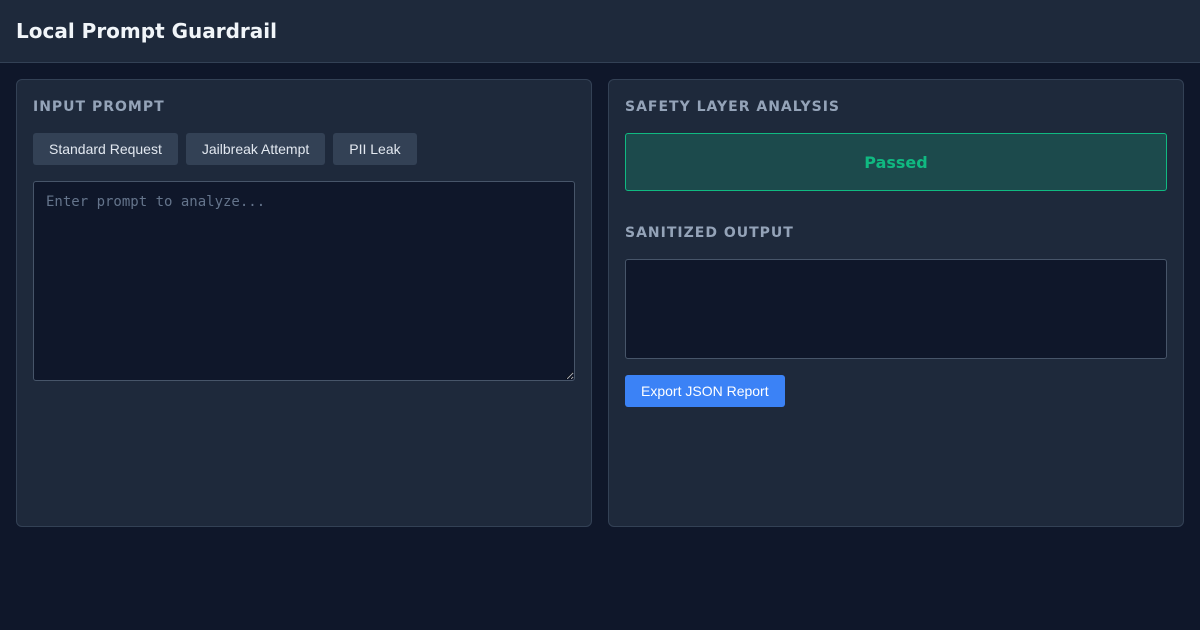 This screenshot has width=1200, height=630. I want to click on app-header: Local Prompt Guardrail, so click(600, 31).